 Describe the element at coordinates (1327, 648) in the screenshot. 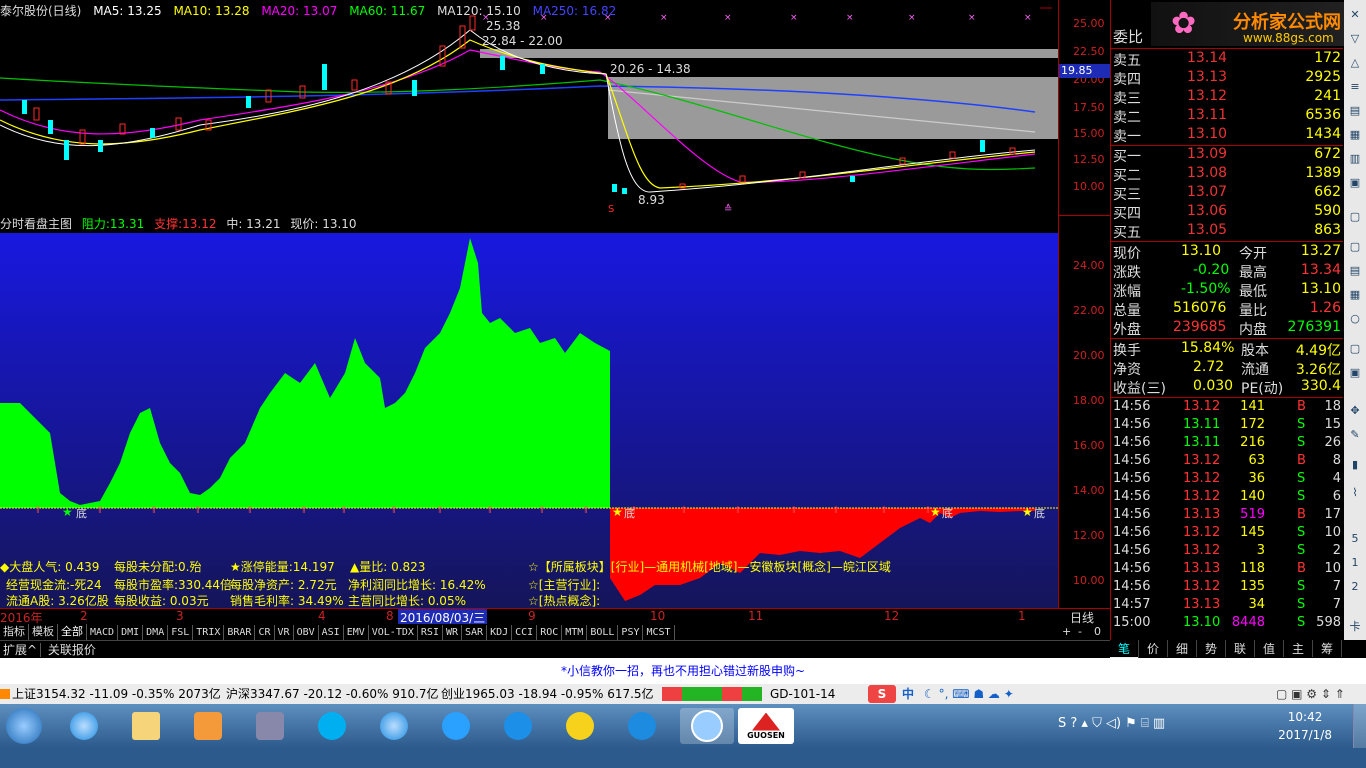

I see `rtab-chips: 筹` at that location.